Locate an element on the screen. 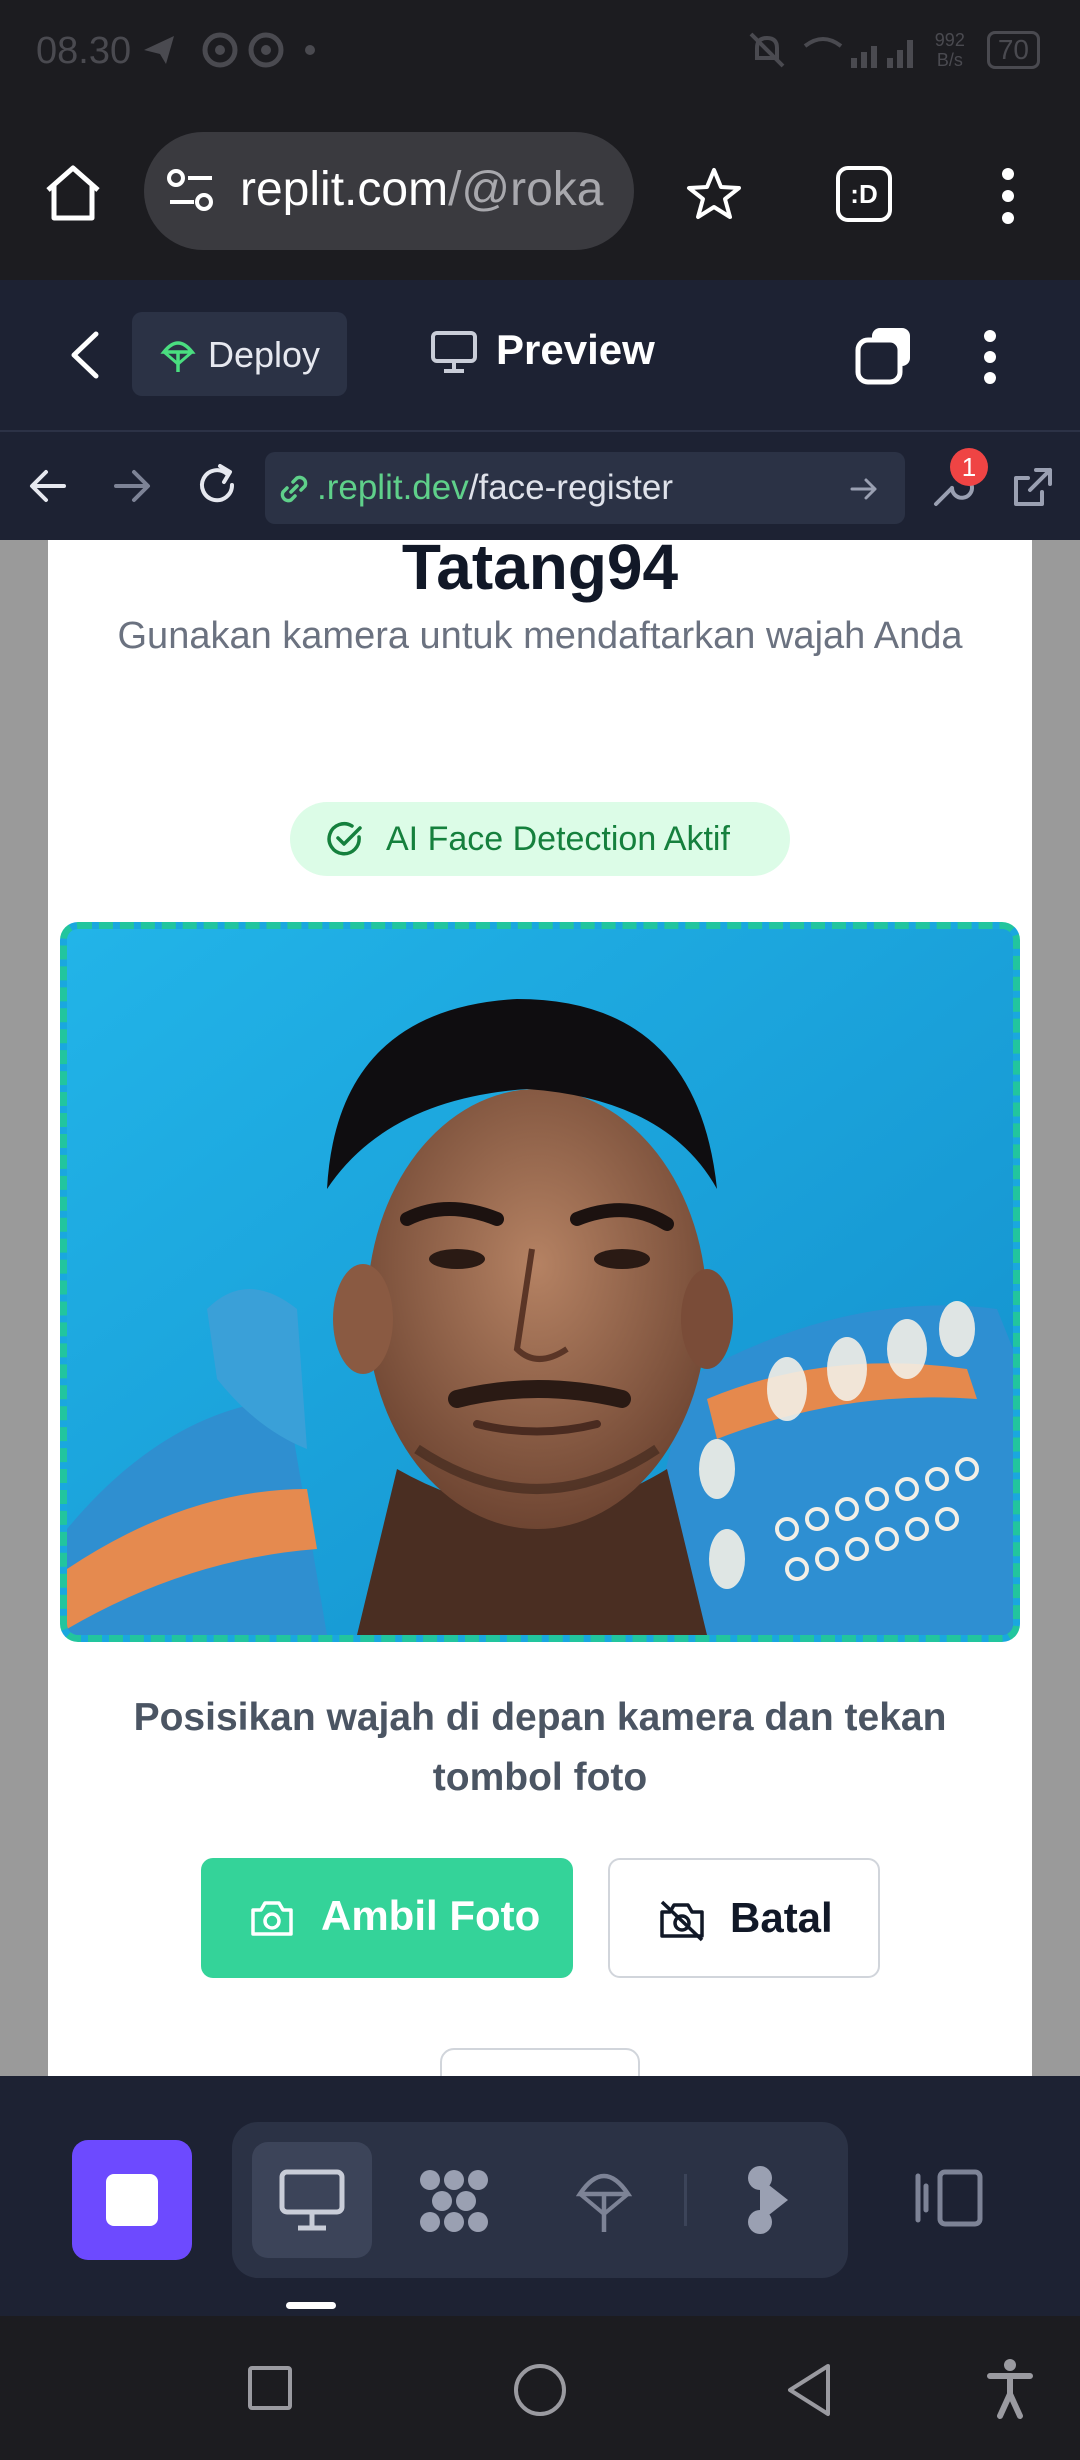 The image size is (1080, 2460). partial-hidden-button is located at coordinates (540, 2062).